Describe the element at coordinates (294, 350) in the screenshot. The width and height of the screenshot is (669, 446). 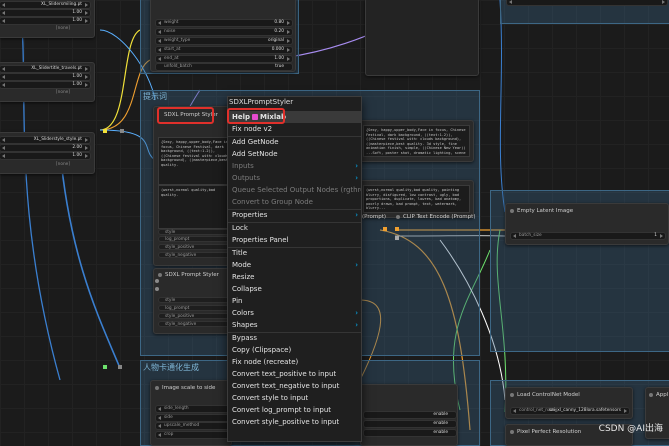
I see `menu-item-copy-clipspace: Copy (Clipspace)` at that location.